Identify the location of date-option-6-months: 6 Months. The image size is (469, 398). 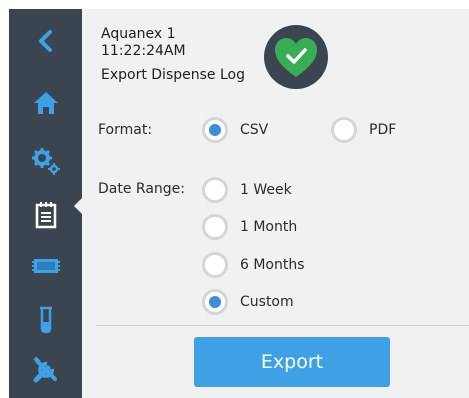
(253, 265).